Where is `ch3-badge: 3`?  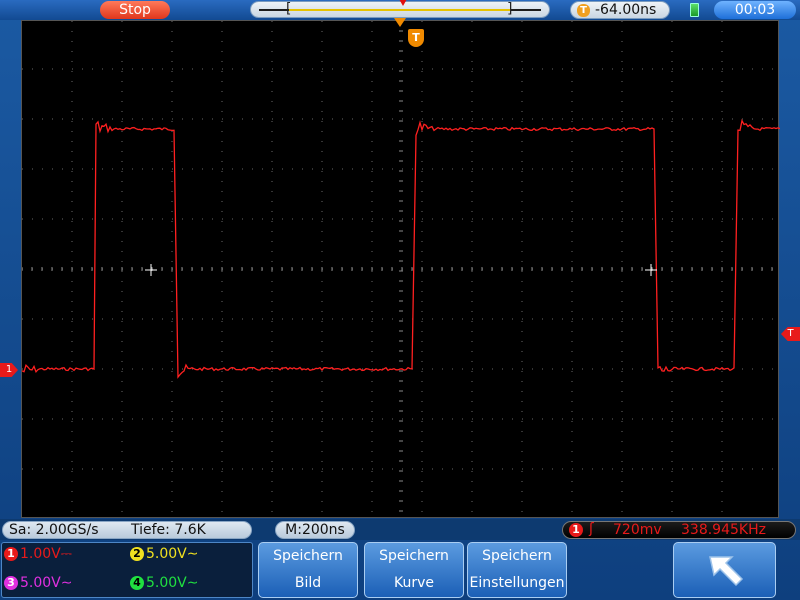 ch3-badge: 3 is located at coordinates (11, 583).